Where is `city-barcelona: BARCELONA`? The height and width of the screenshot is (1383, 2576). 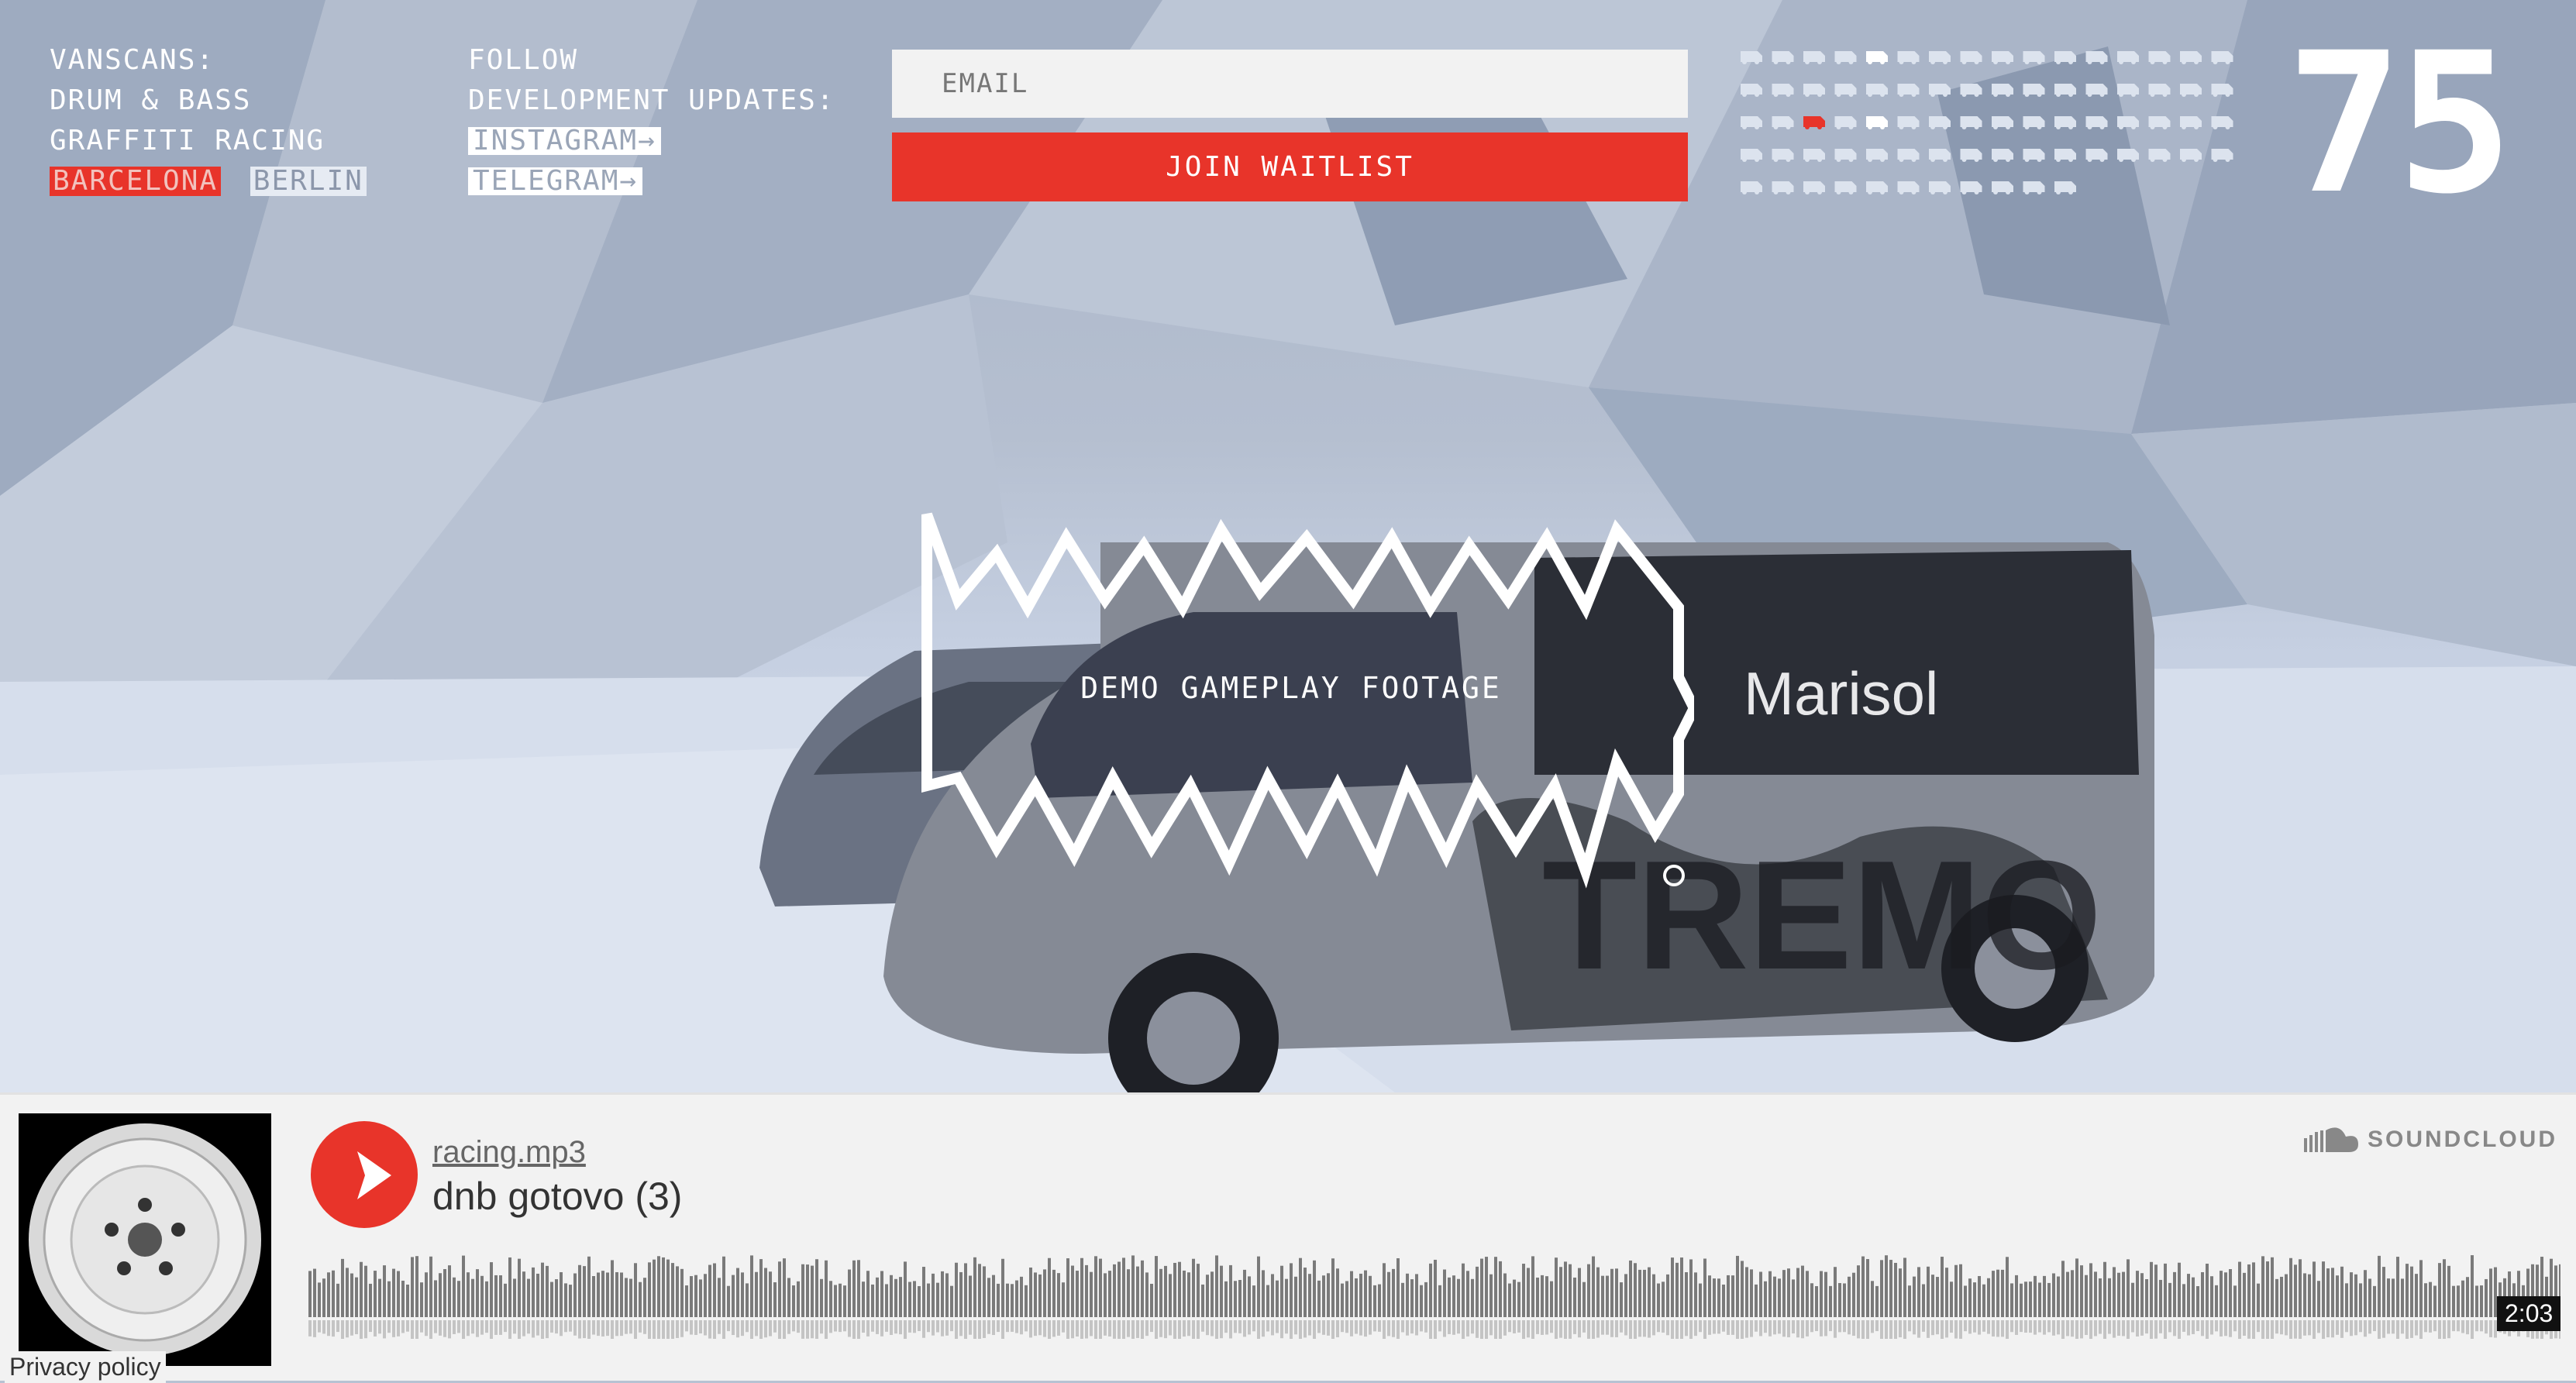
city-barcelona: BARCELONA is located at coordinates (136, 181).